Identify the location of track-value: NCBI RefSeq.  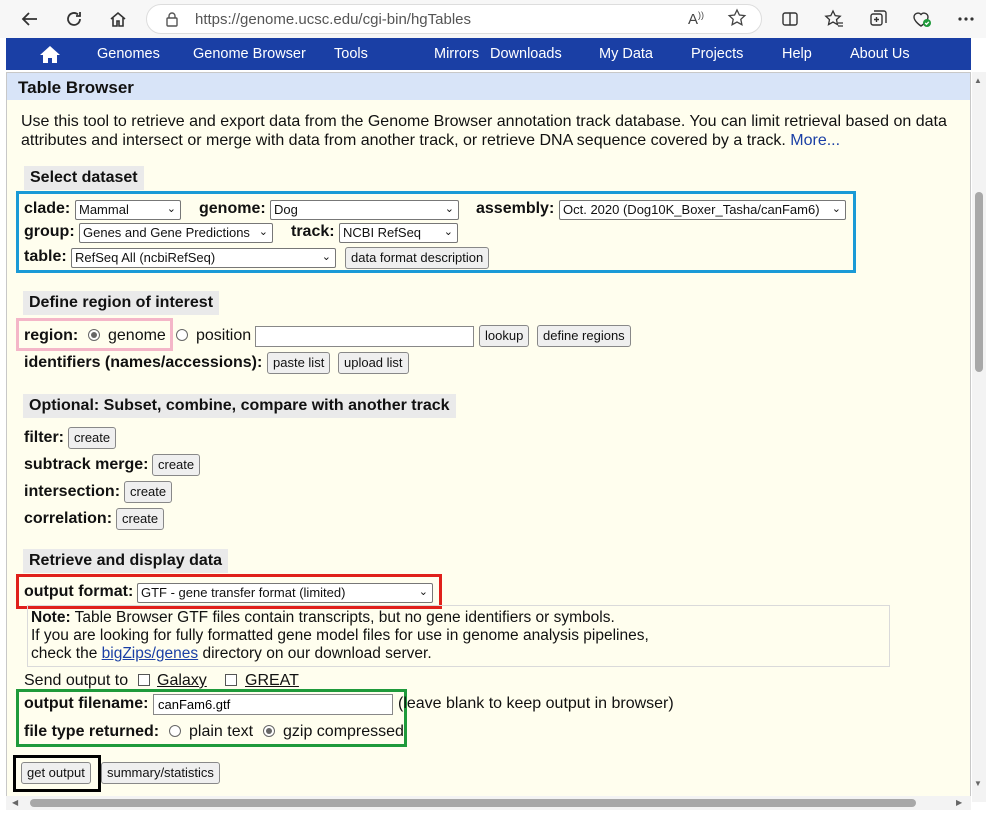
(382, 232).